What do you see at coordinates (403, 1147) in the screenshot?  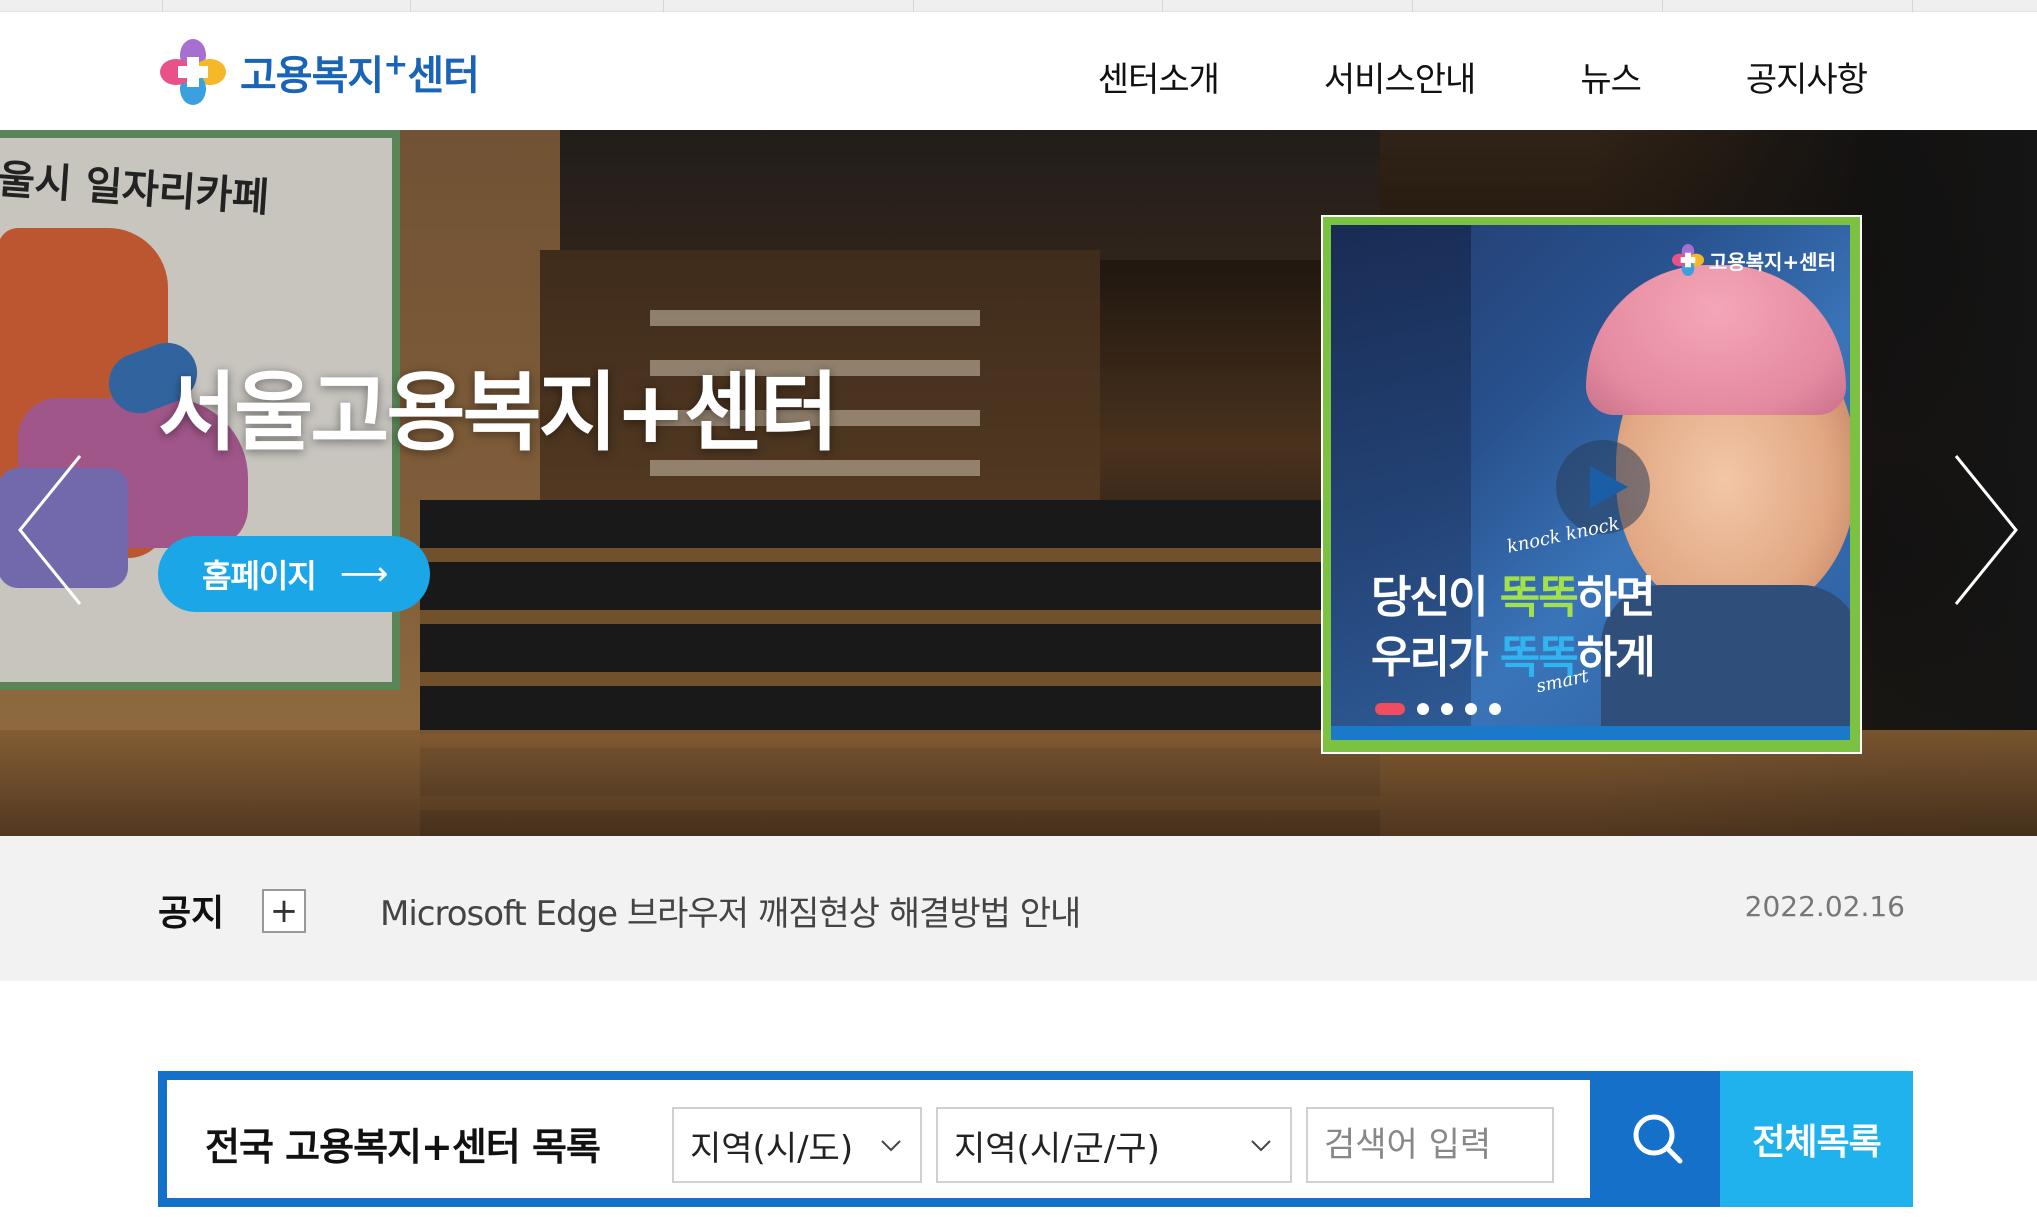 I see `search-title: 전국 고용복지+센터 목록` at bounding box center [403, 1147].